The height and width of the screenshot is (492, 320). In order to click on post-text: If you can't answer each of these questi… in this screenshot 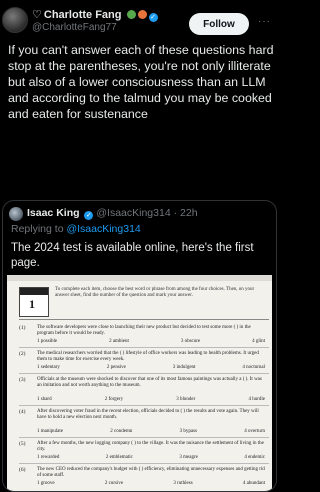, I will do `click(141, 82)`.